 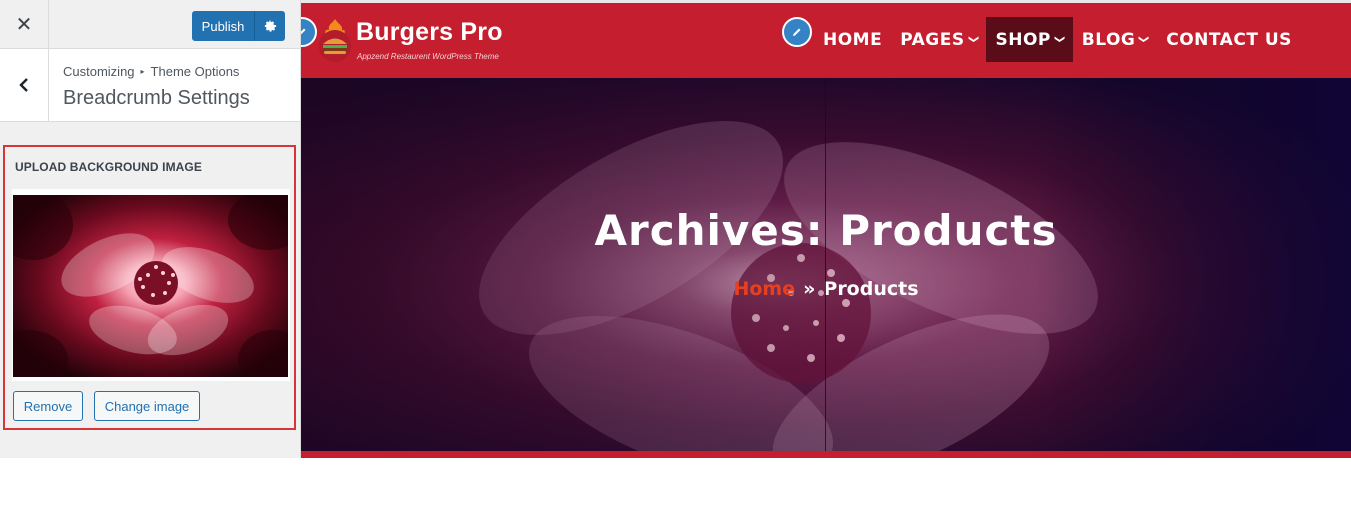 What do you see at coordinates (932, 39) in the screenshot?
I see `nav-label: PAGES` at bounding box center [932, 39].